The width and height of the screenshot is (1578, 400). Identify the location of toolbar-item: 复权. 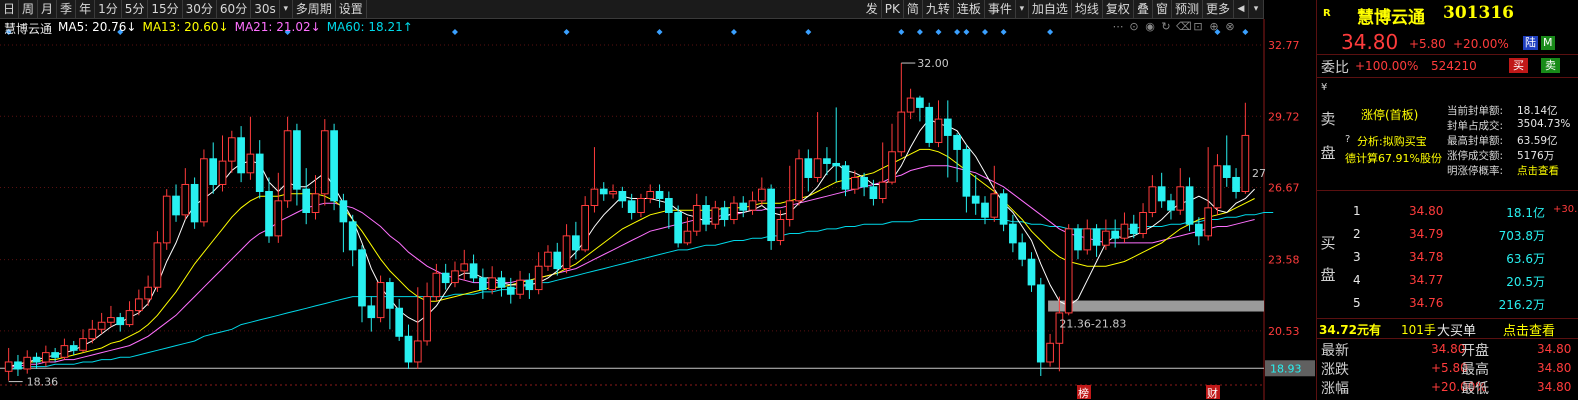
(1118, 9).